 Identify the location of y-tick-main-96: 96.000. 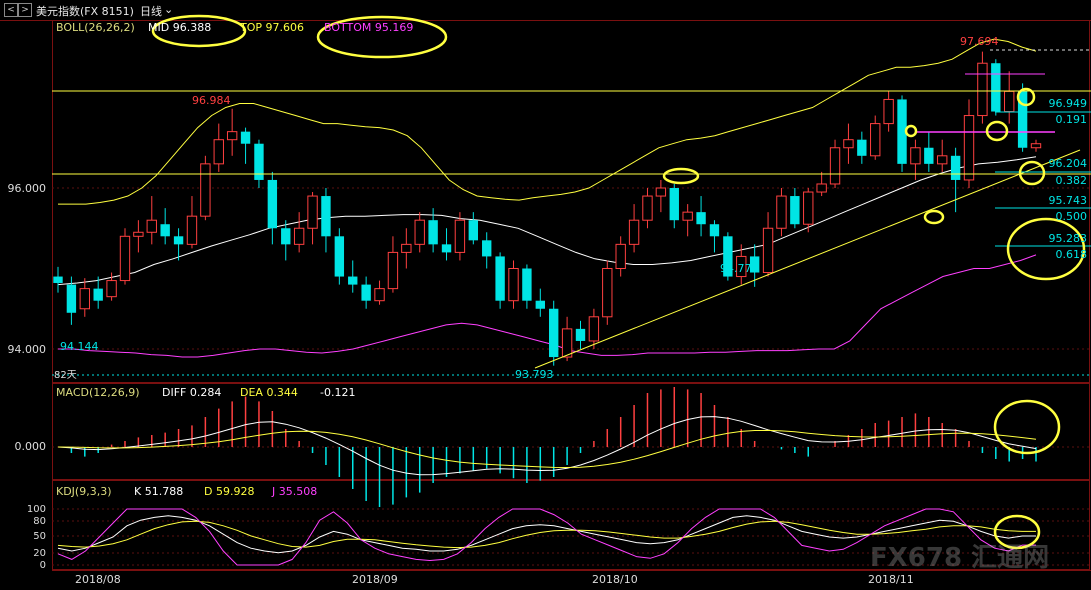
(27, 188).